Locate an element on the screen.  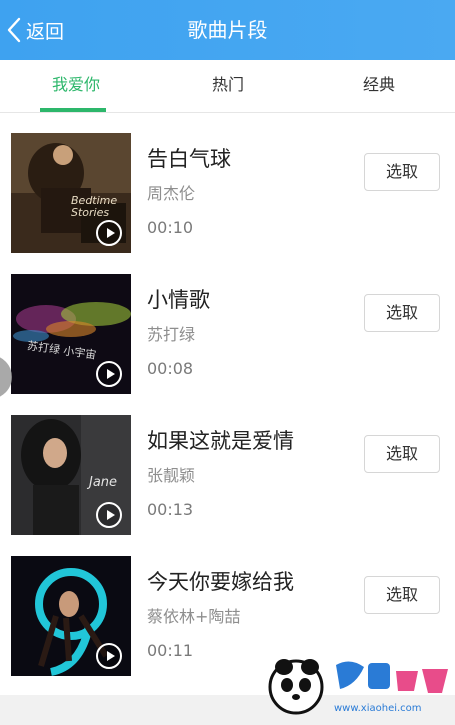
tab-i-love-you: 我爱你 is located at coordinates (76, 86).